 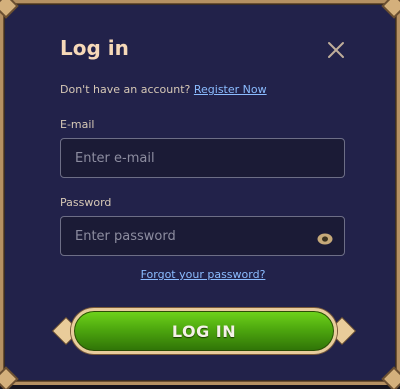 I want to click on password-label: Password, so click(x=86, y=202).